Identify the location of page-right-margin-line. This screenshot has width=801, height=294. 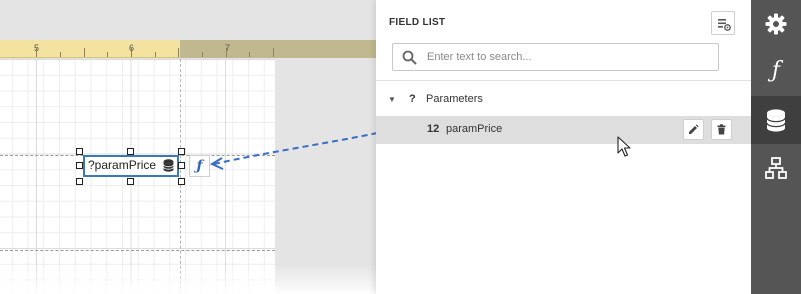
(180, 176).